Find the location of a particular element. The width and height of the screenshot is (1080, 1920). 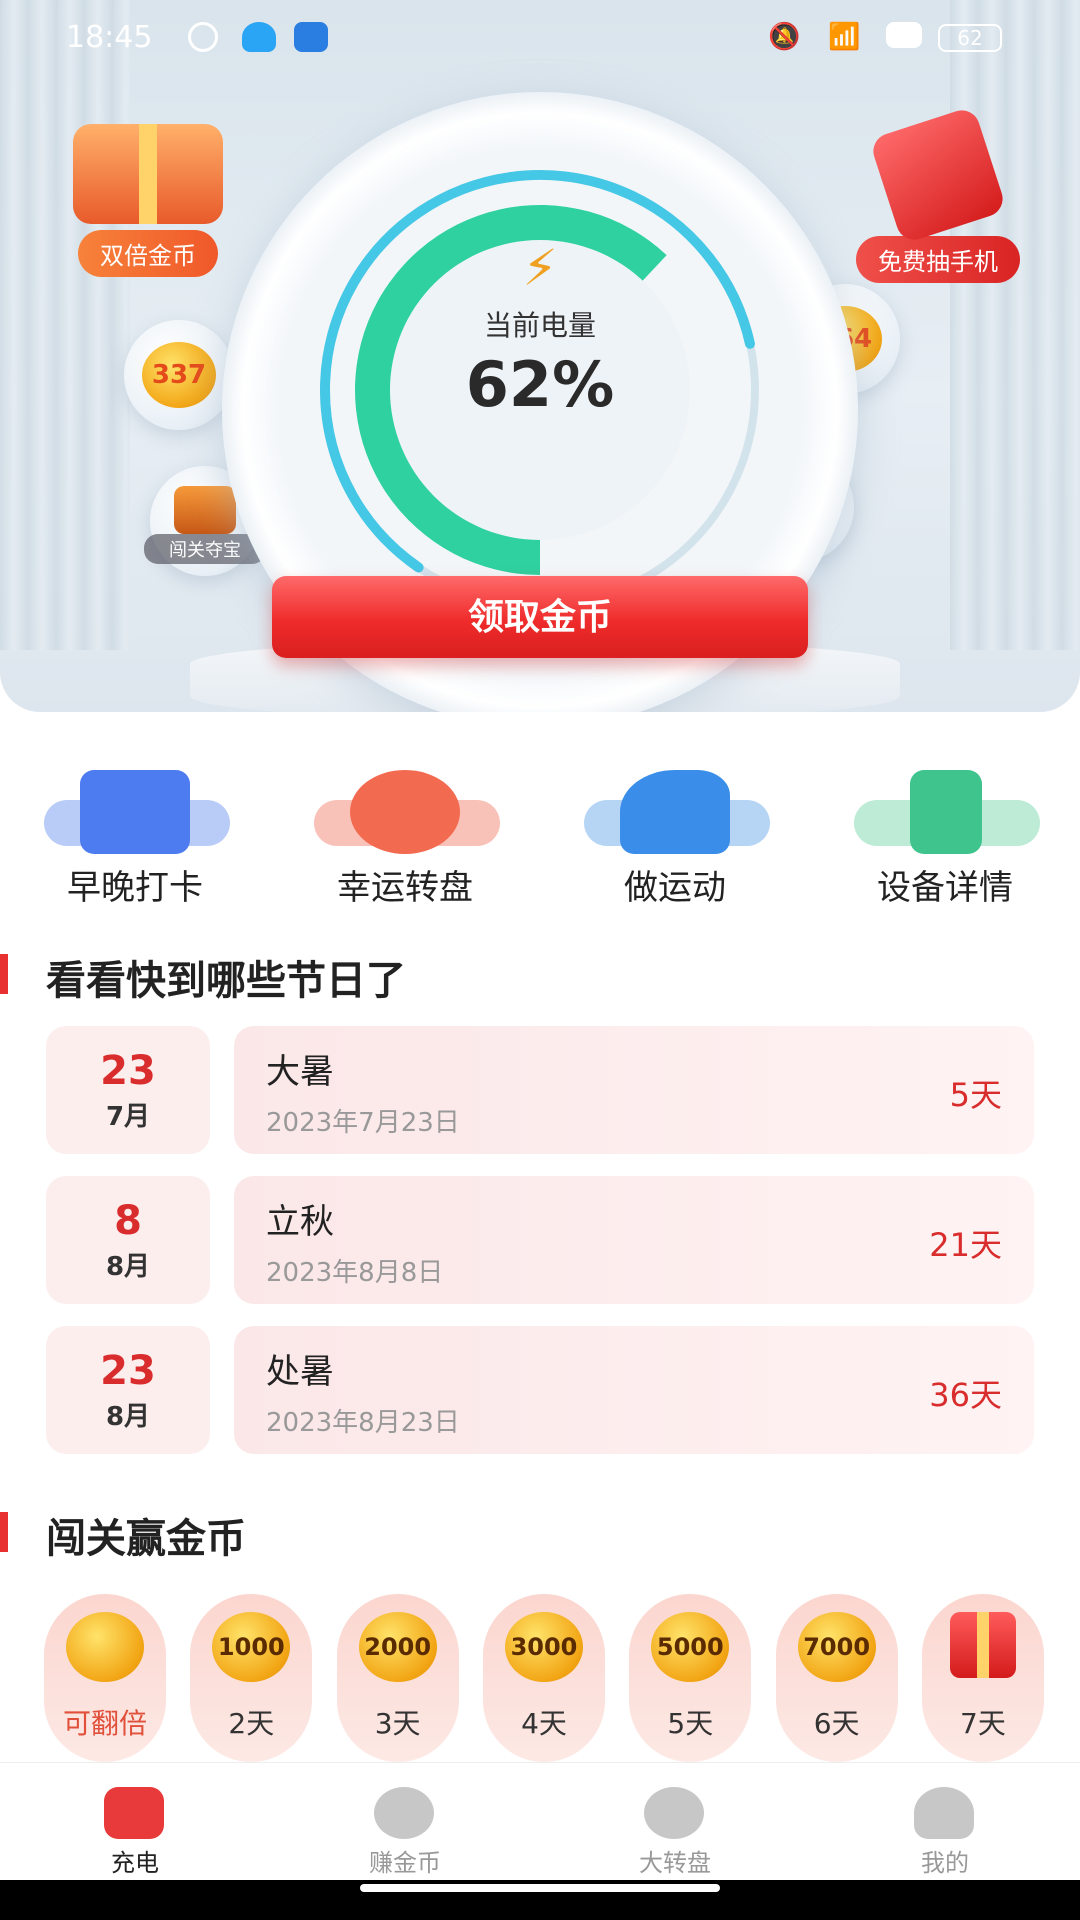

holiday-full-date: 2023年8月8日 is located at coordinates (355, 1273).